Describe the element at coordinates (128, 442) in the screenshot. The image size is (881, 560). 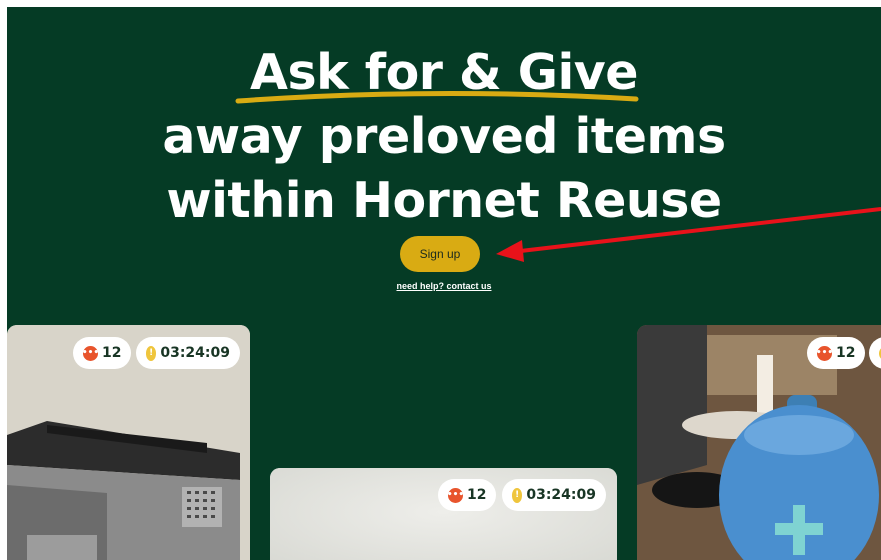
I see `item-card-printer: ••• 12 ! 03:24:09` at that location.